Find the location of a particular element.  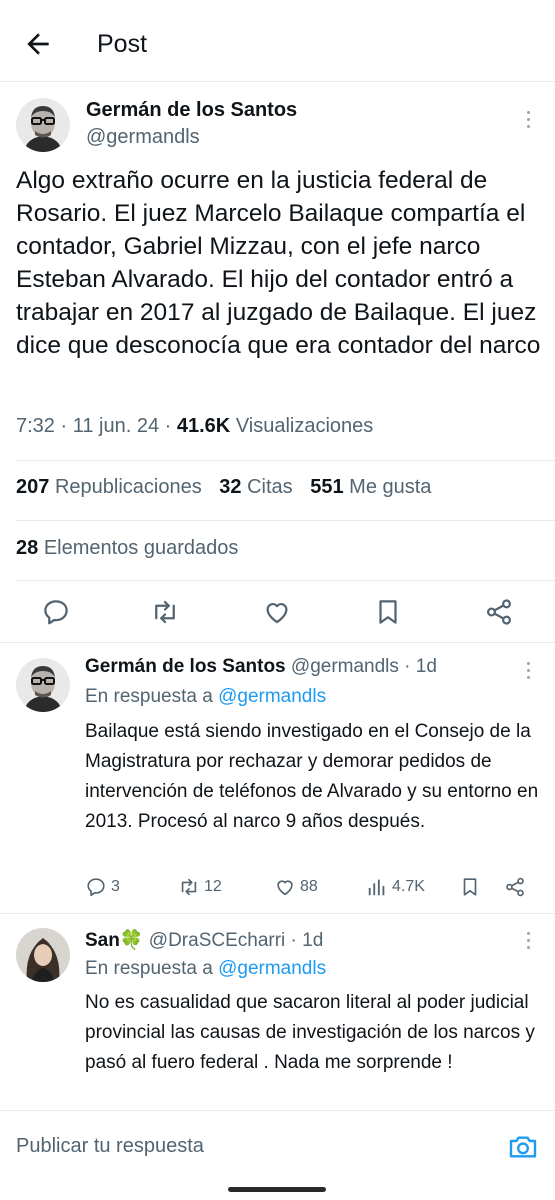

reply-author-name: San🍀 is located at coordinates (114, 940).